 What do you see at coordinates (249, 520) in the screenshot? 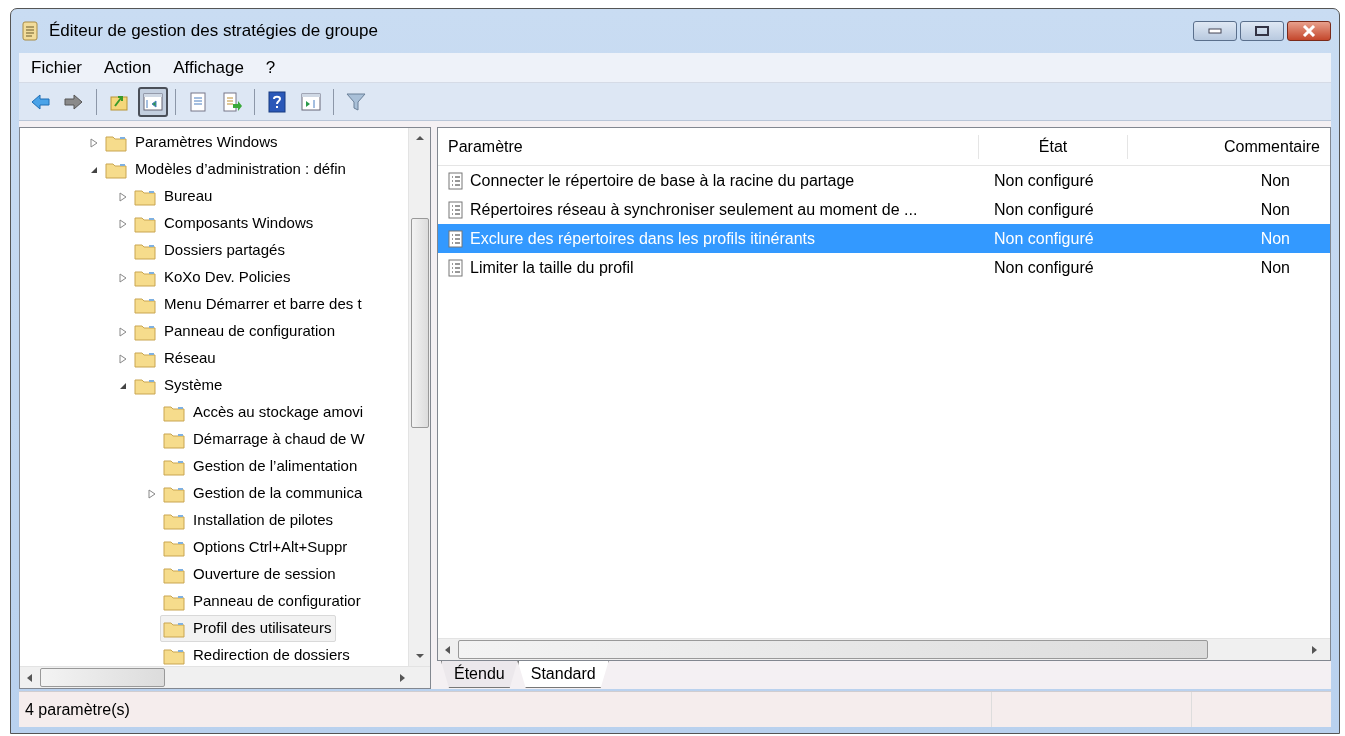
I see `tree-item: Installation de pilotes` at bounding box center [249, 520].